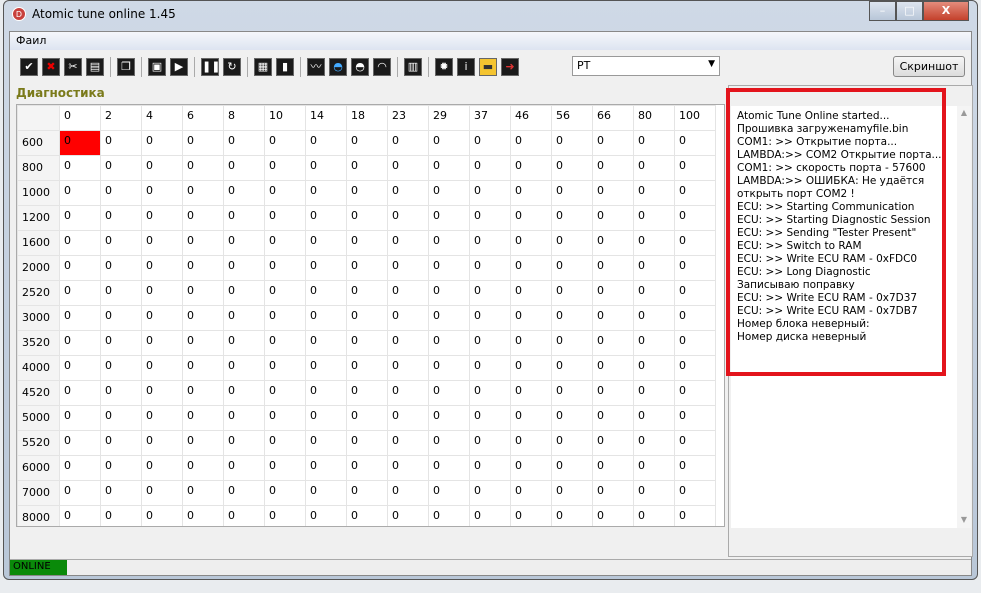 Image resolution: width=981 pixels, height=593 pixels. I want to click on menu-file: Фаил, so click(31, 40).